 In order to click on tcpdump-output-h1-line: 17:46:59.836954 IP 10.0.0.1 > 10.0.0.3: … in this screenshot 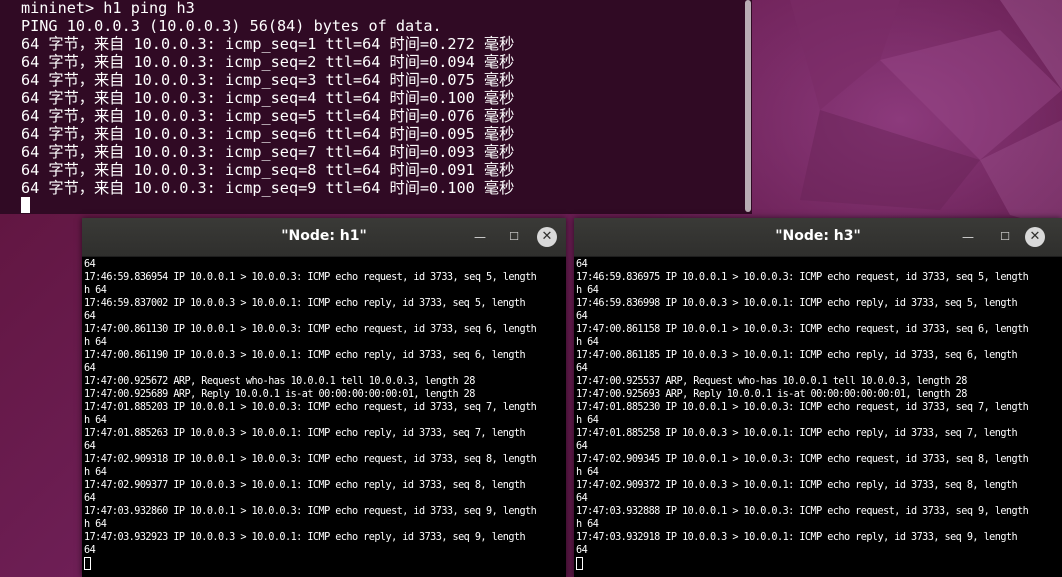, I will do `click(310, 277)`.